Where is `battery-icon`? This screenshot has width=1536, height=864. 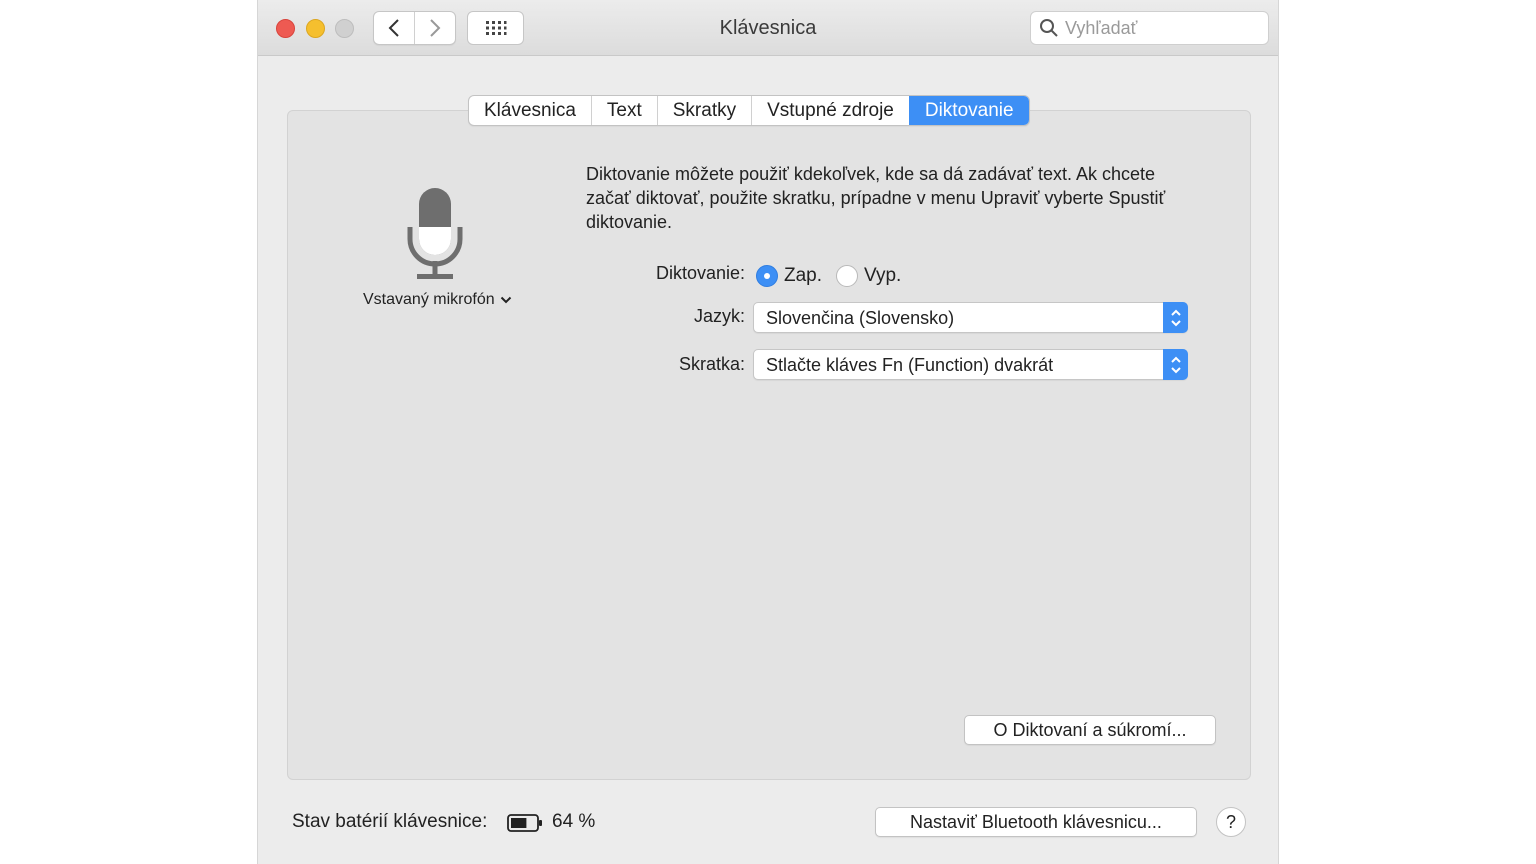
battery-icon is located at coordinates (524, 823).